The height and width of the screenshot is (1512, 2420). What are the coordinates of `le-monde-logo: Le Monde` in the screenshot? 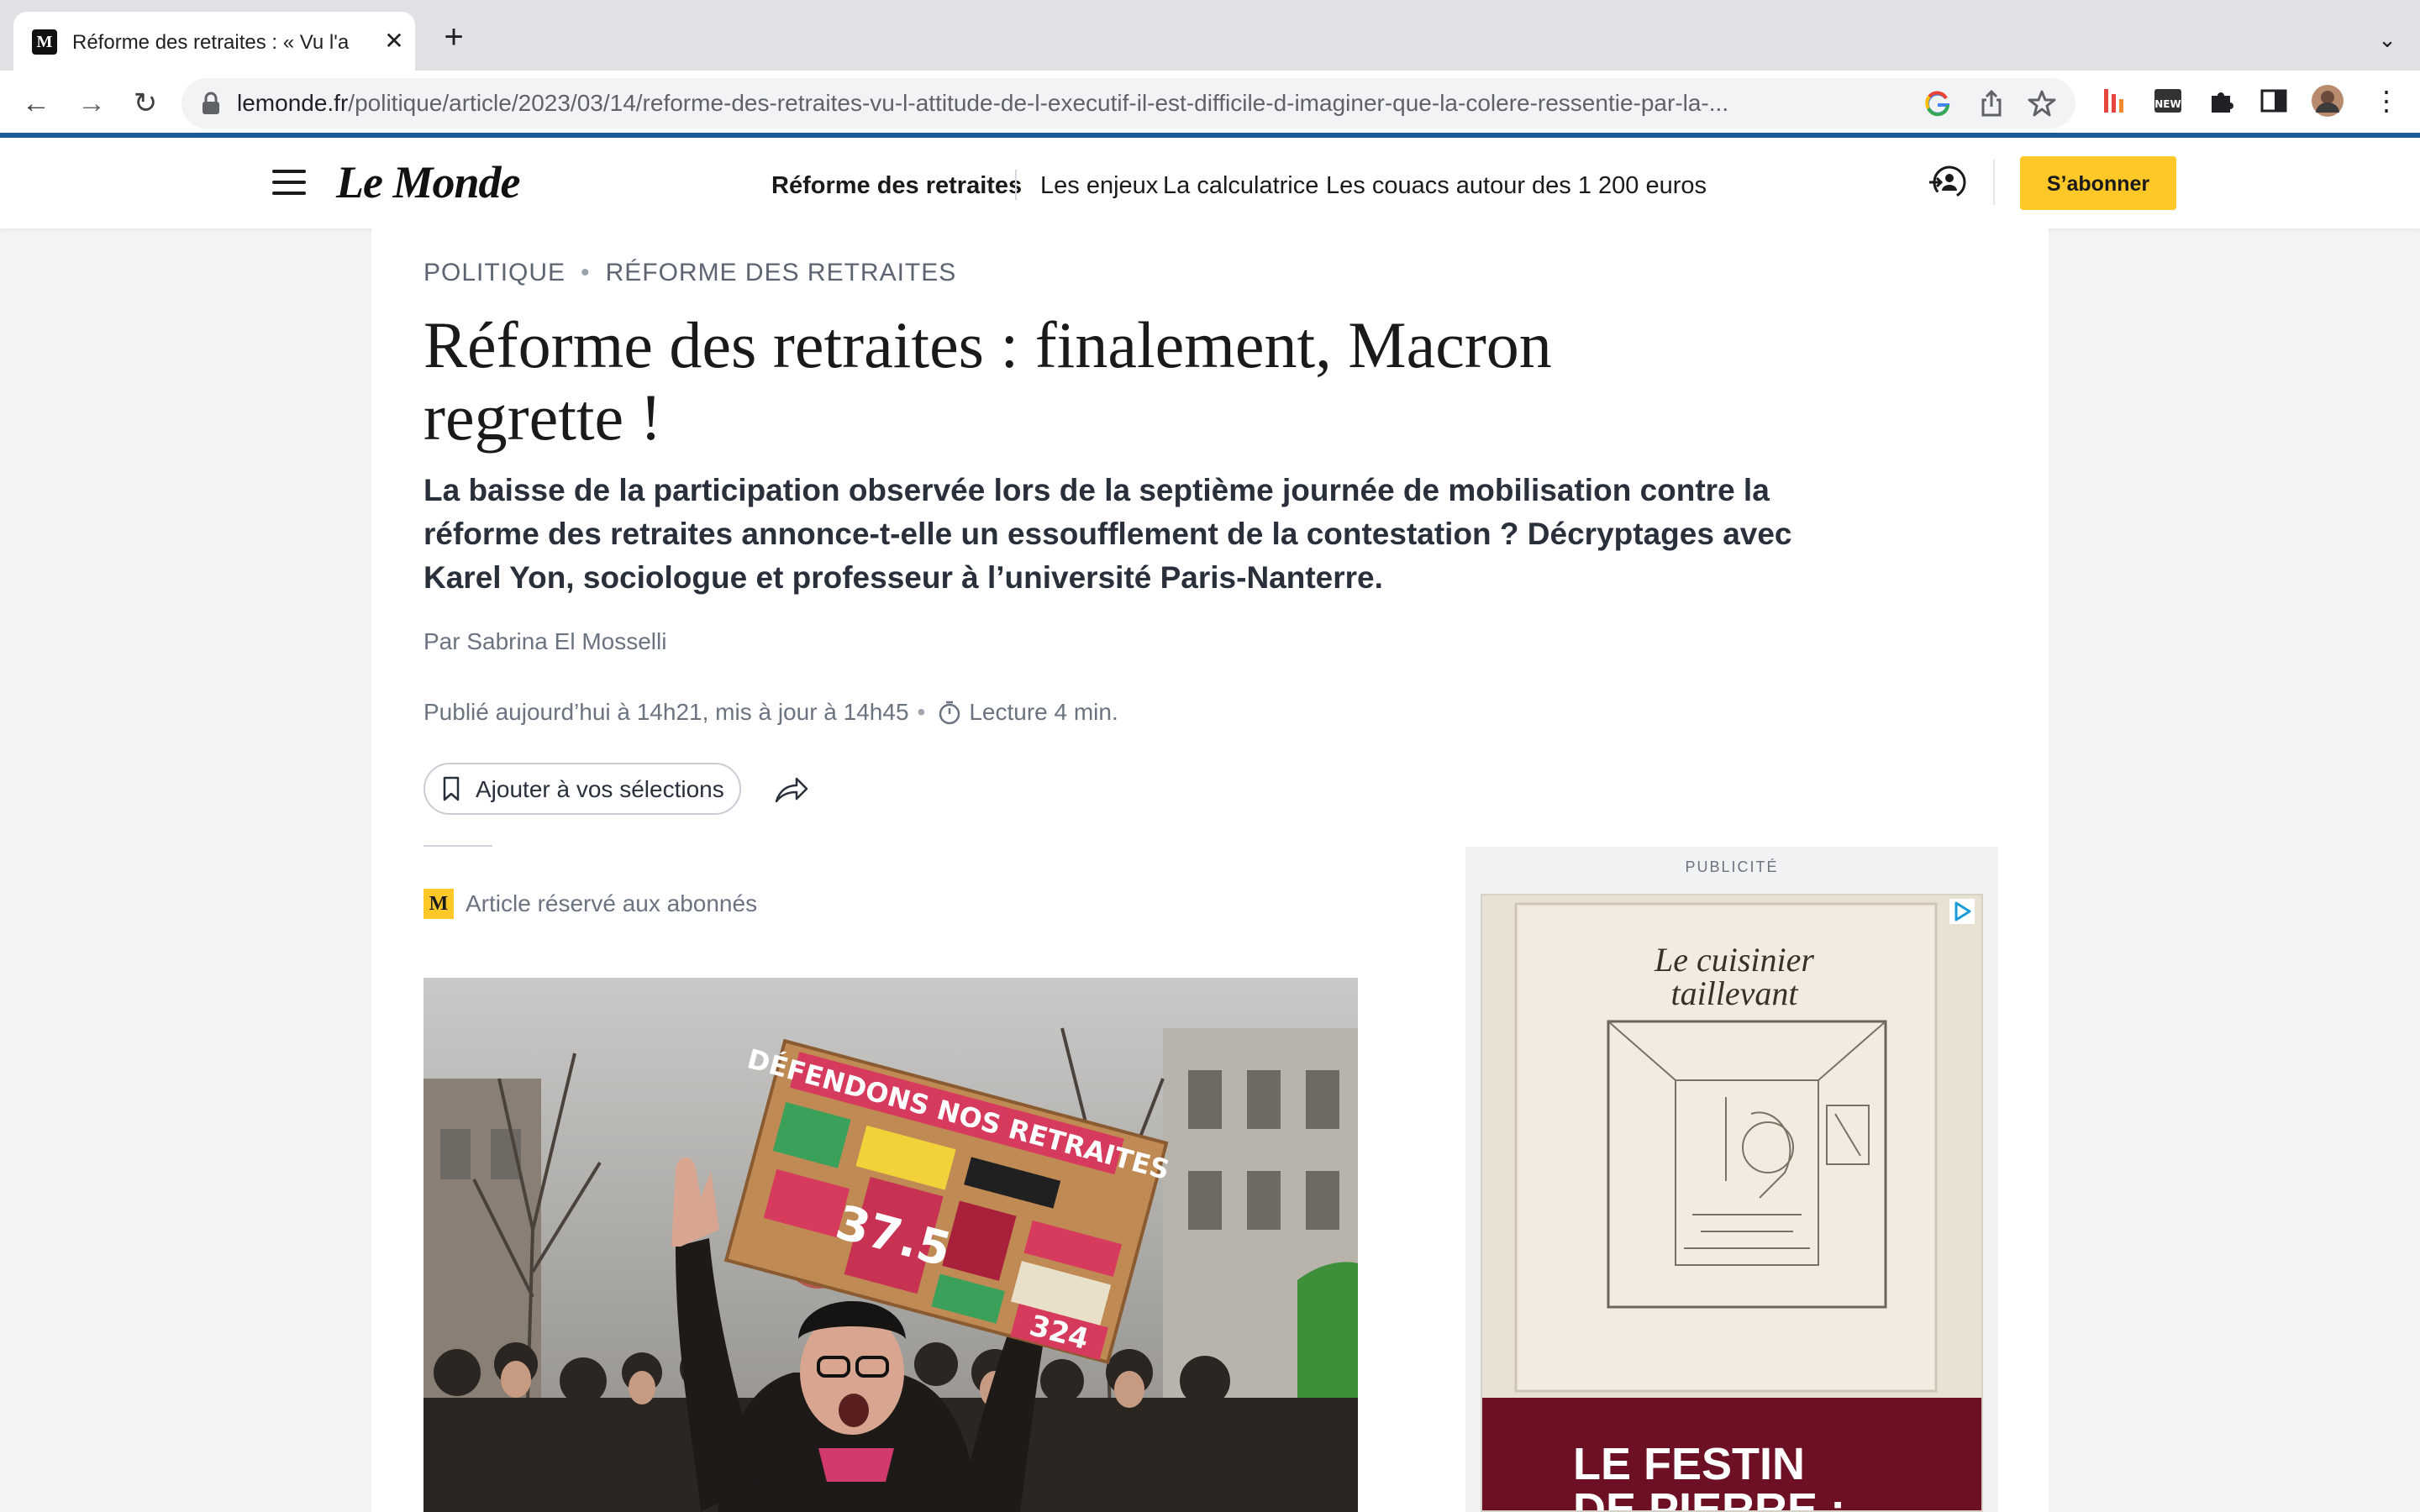 It's located at (433, 182).